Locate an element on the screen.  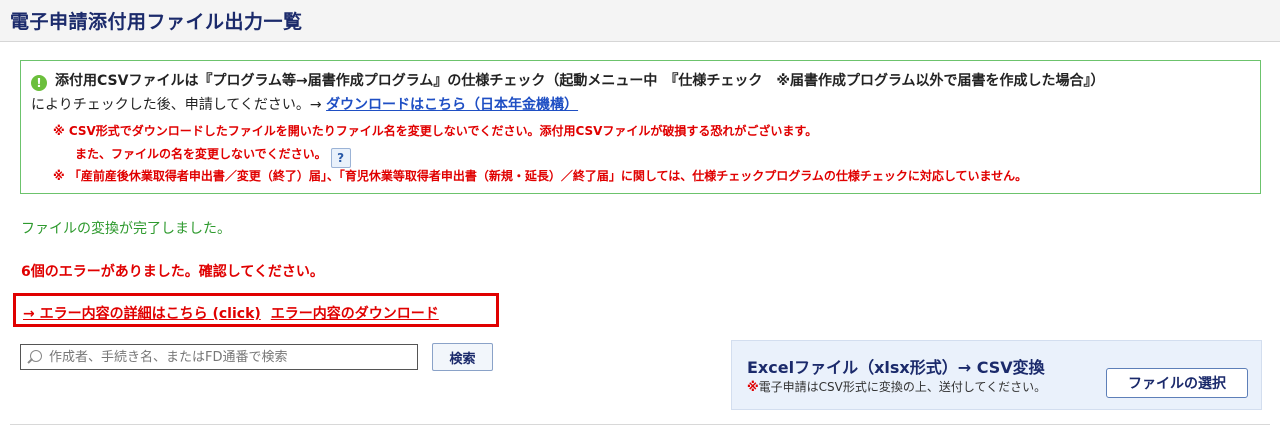
notice-line2-text: によりチェックした後、申請してください。→ is located at coordinates (179, 105).